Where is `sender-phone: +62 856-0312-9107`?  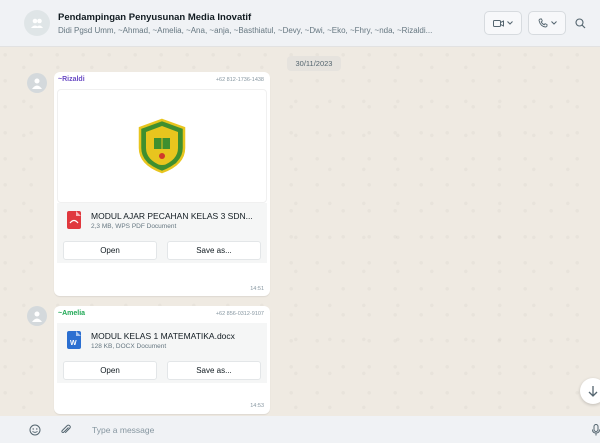 sender-phone: +62 856-0312-9107 is located at coordinates (239, 314).